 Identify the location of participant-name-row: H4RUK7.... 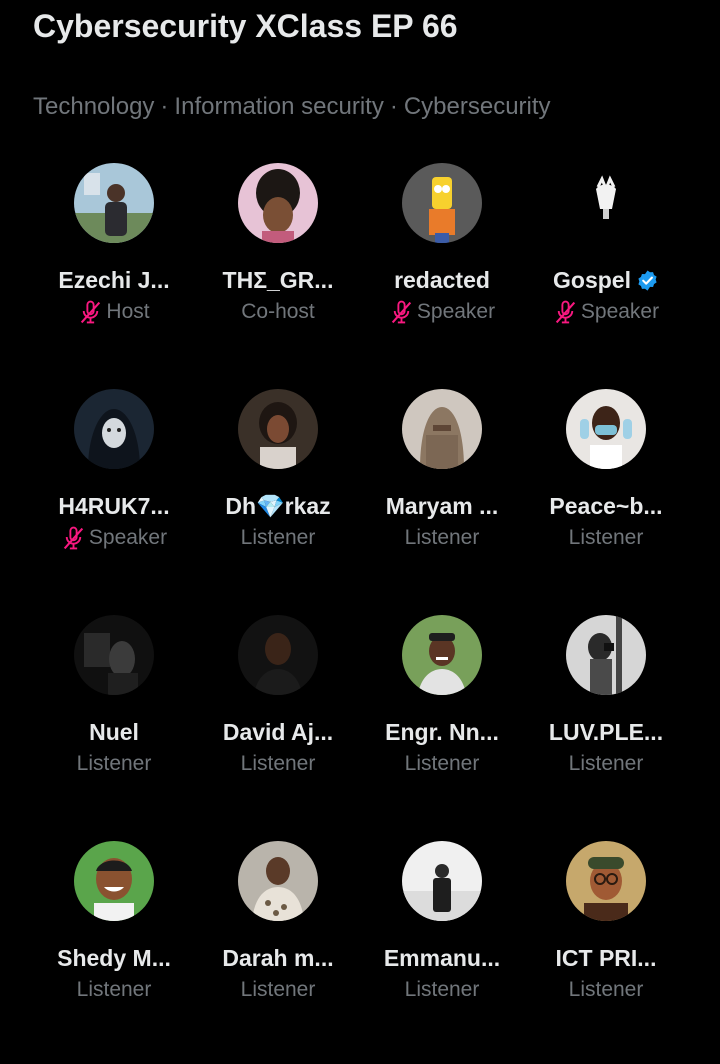
(113, 506).